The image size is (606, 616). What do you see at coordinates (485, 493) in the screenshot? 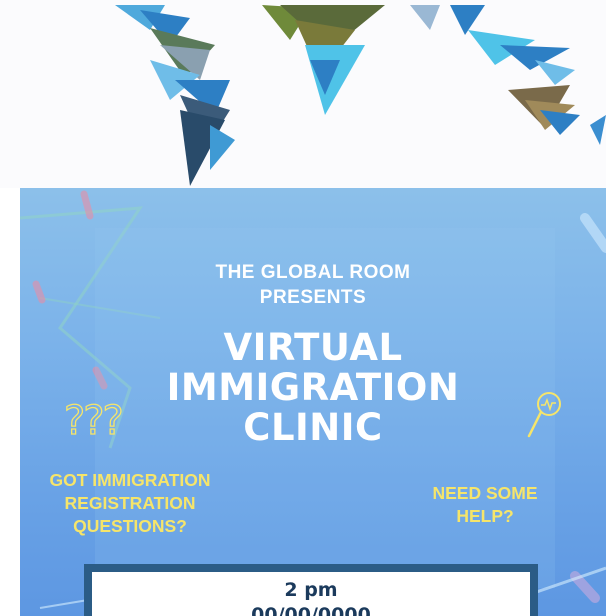
I see `right-question-line-1: NEED SOME` at bounding box center [485, 493].